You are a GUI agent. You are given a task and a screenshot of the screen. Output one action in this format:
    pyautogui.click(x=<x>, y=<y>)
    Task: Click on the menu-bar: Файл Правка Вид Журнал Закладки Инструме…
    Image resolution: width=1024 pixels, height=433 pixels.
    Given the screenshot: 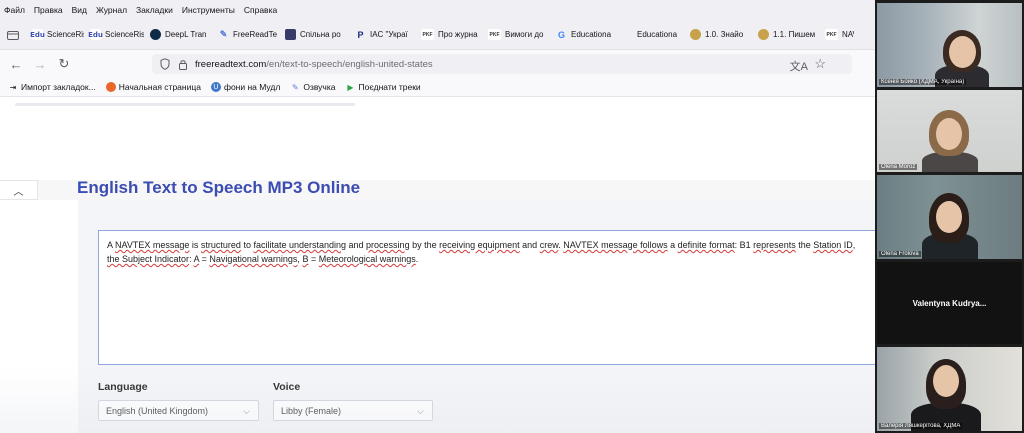 What is the action you would take?
    pyautogui.click(x=437, y=10)
    